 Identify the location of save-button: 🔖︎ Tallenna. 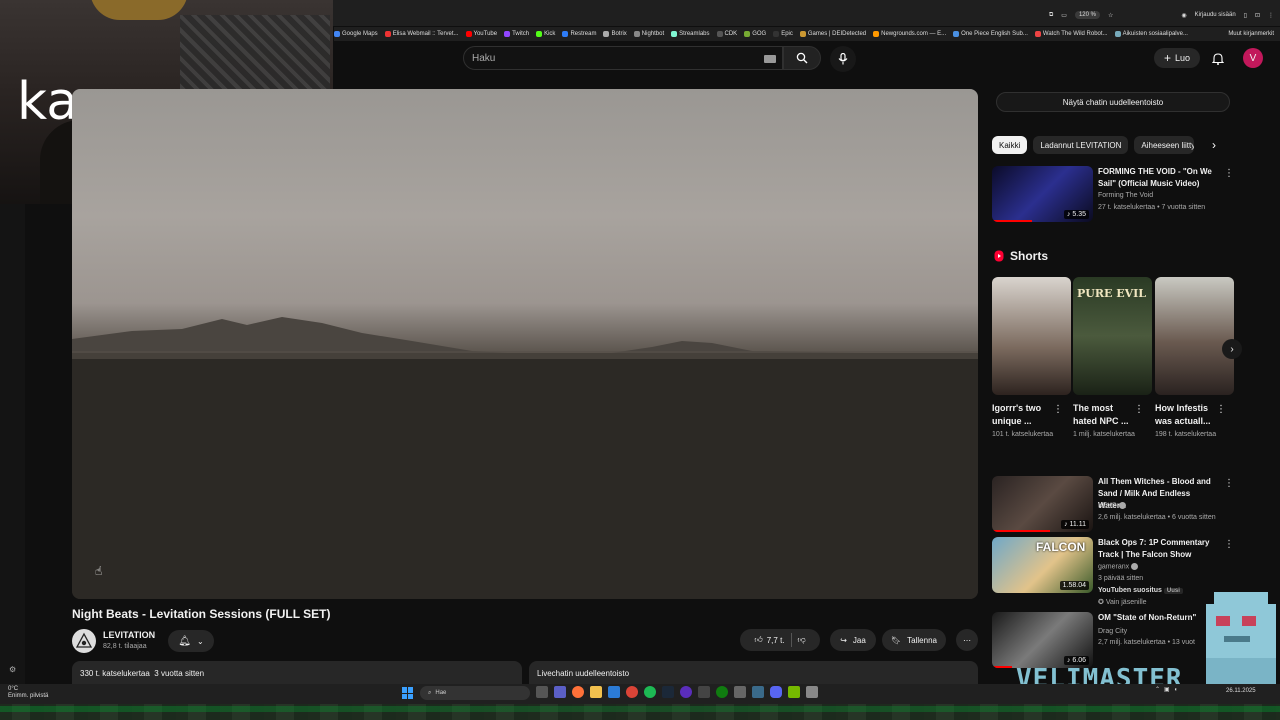
(914, 640).